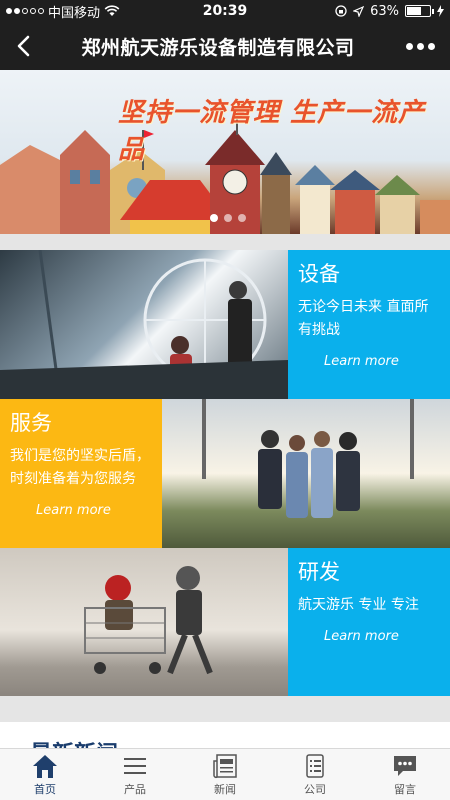  I want to click on nav-bar: 郑州航天游乐设备制造有限公司, so click(225, 46).